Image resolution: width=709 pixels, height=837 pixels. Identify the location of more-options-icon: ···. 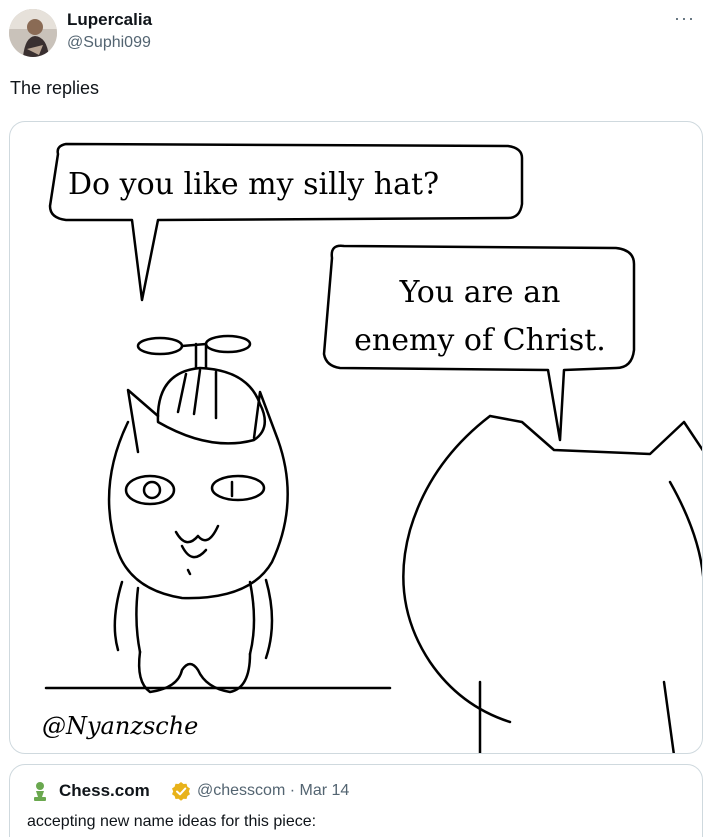
(684, 18).